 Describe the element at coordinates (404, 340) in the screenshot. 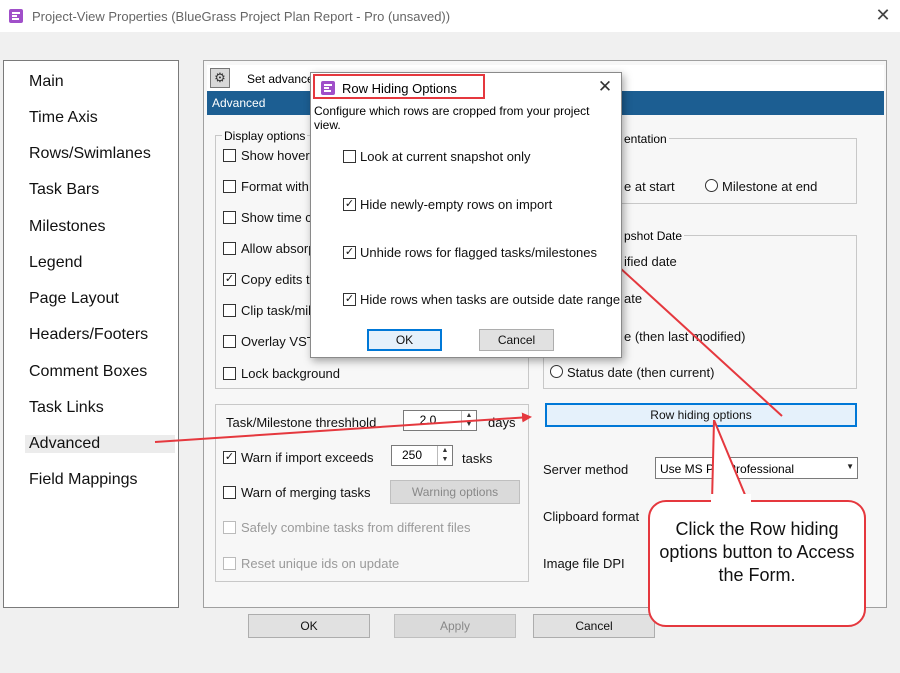

I see `dialog-ok-button: OK` at that location.